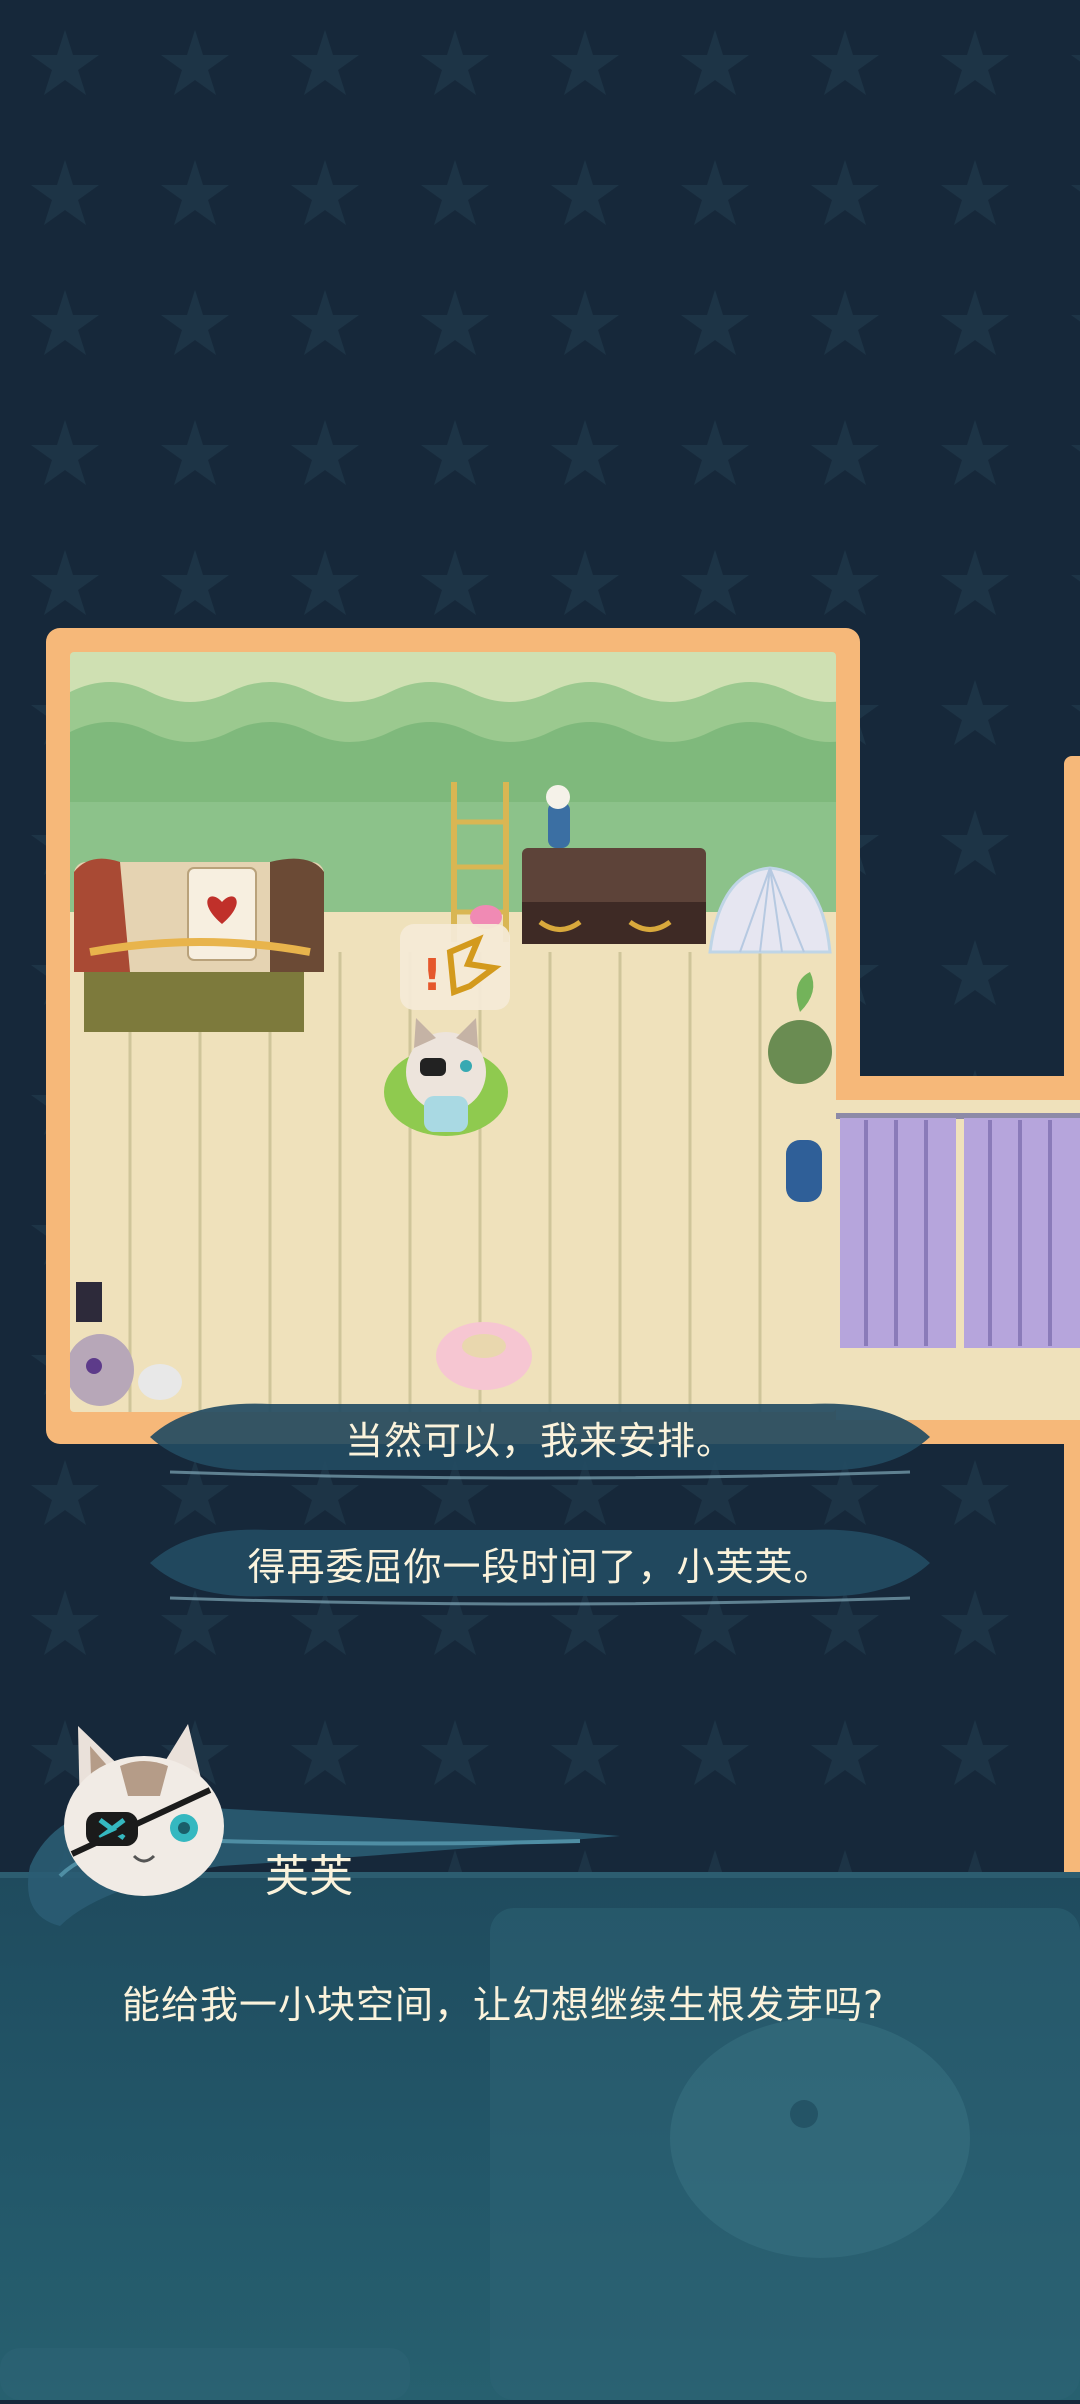 This screenshot has height=2404, width=1080. I want to click on choice-option-1: 当然可以，我来安排。, so click(540, 1437).